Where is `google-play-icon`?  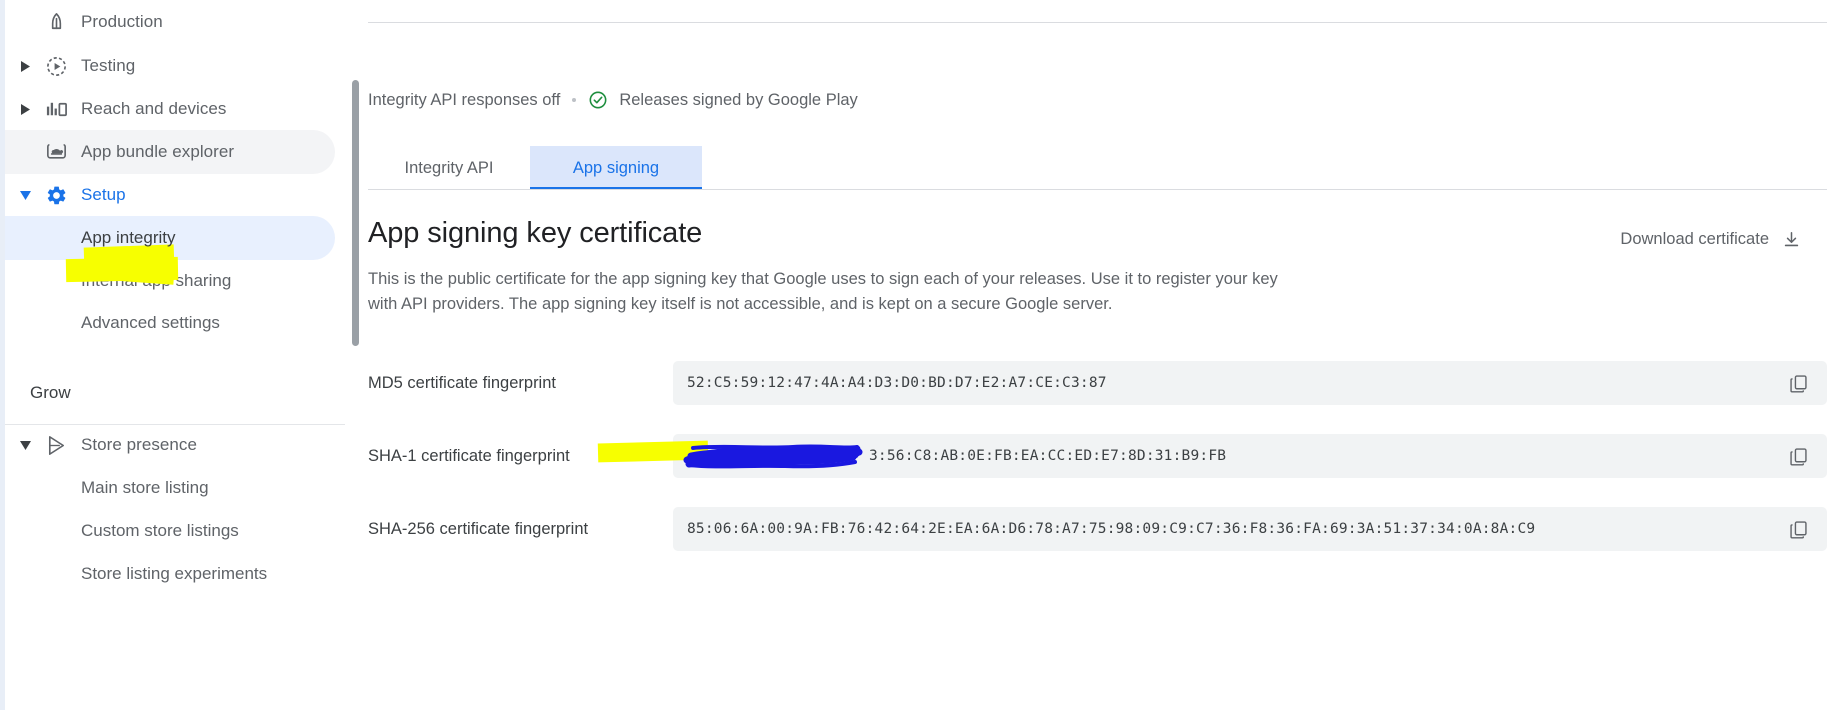 google-play-icon is located at coordinates (56, 445).